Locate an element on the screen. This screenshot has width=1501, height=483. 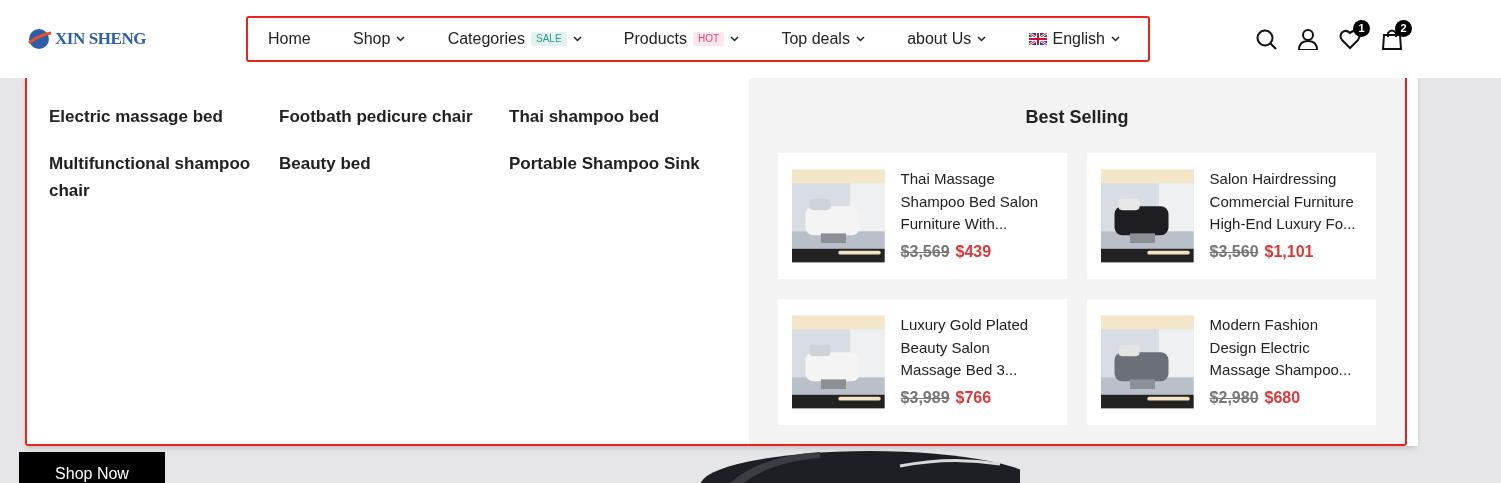
old-price: $3,989 is located at coordinates (925, 397).